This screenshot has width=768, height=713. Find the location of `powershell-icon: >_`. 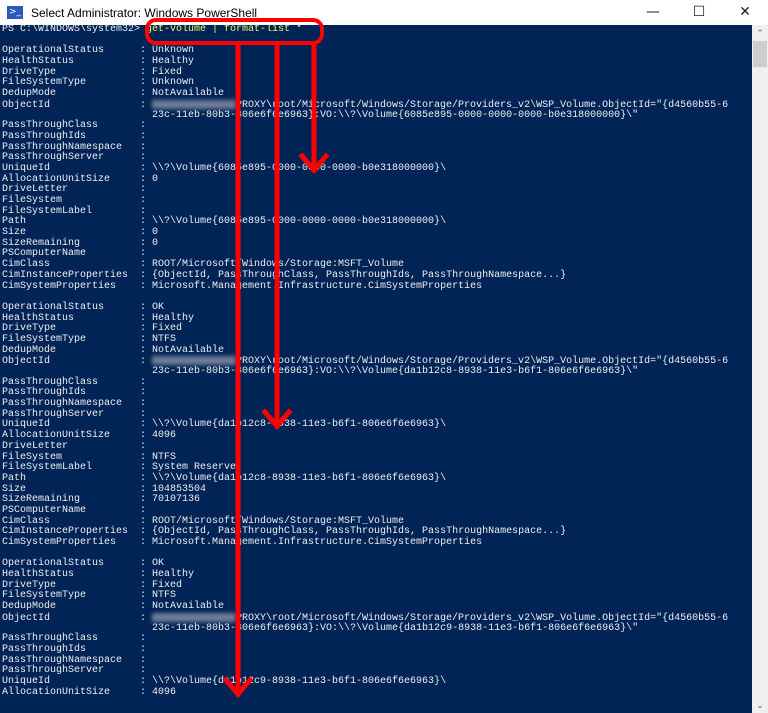

powershell-icon: >_ is located at coordinates (15, 12).